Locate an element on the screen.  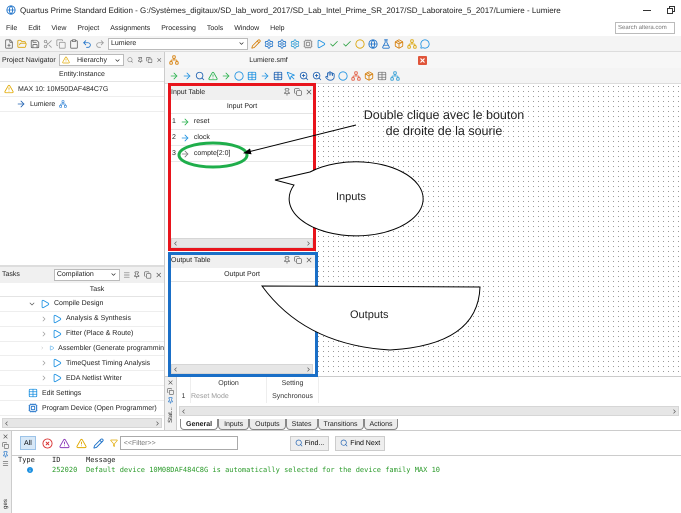
callout-text: Inputs is located at coordinates (351, 197).